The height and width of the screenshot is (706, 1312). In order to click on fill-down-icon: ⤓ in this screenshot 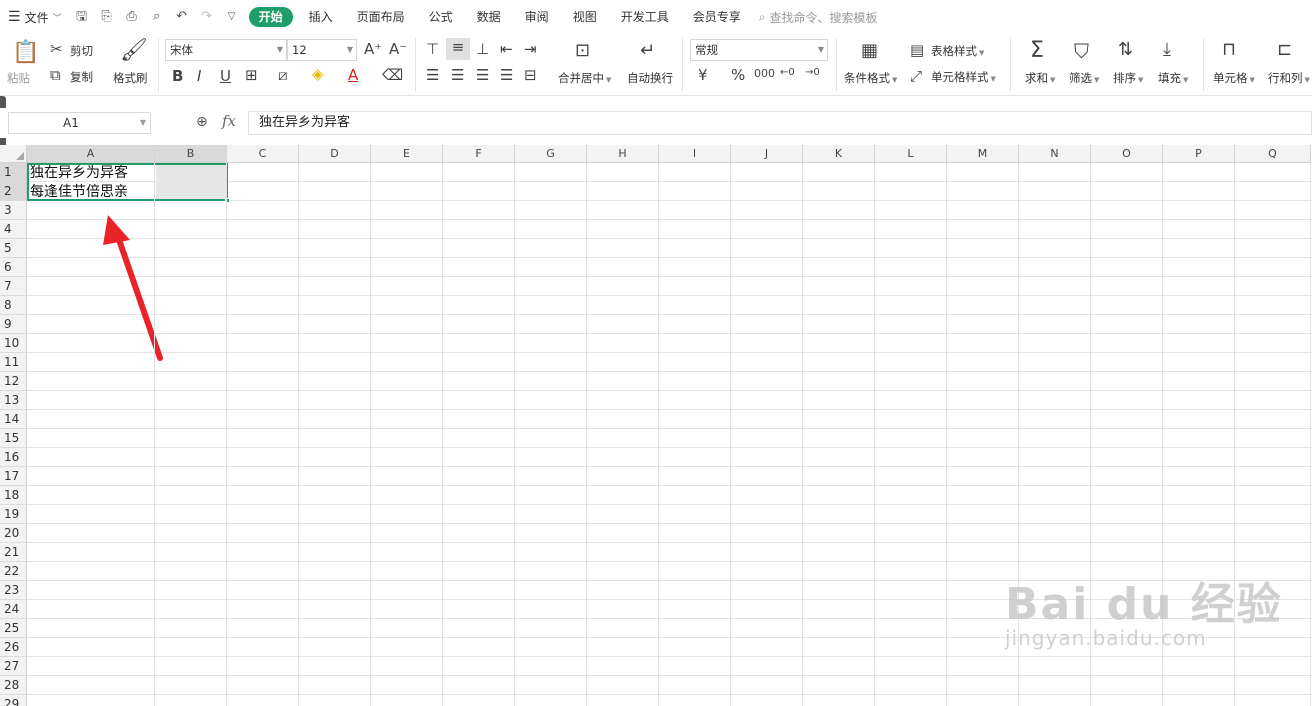, I will do `click(1167, 49)`.